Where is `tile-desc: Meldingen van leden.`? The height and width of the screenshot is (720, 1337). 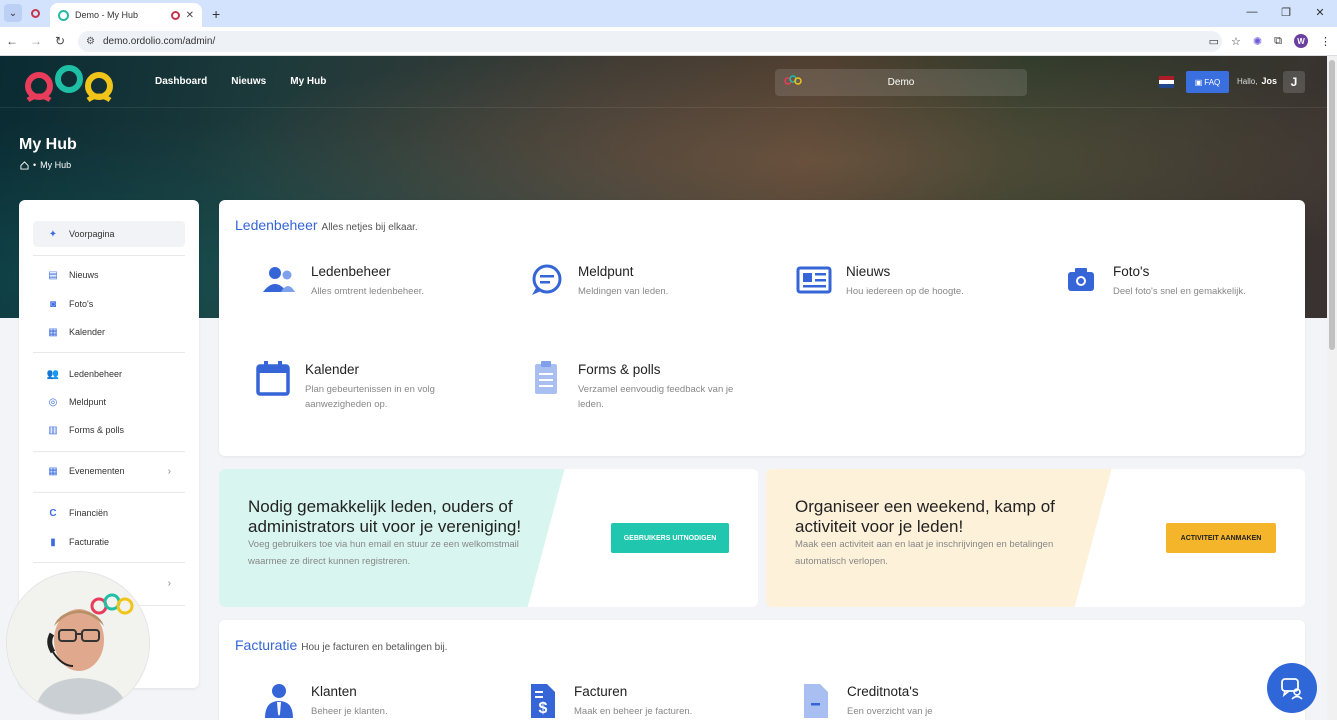 tile-desc: Meldingen van leden. is located at coordinates (623, 291).